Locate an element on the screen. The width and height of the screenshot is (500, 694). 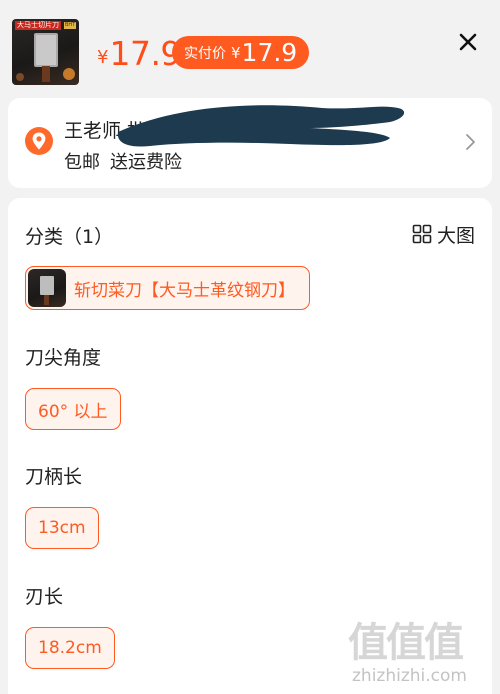
thumbnail-label: 大马士切片刀 is located at coordinates (38, 25).